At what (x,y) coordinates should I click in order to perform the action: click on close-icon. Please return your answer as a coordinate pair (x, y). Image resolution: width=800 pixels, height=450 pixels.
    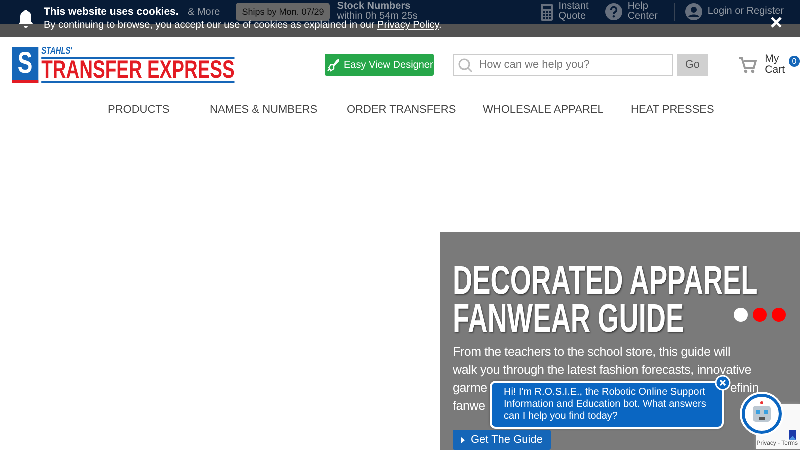
    Looking at the image, I should click on (776, 22).